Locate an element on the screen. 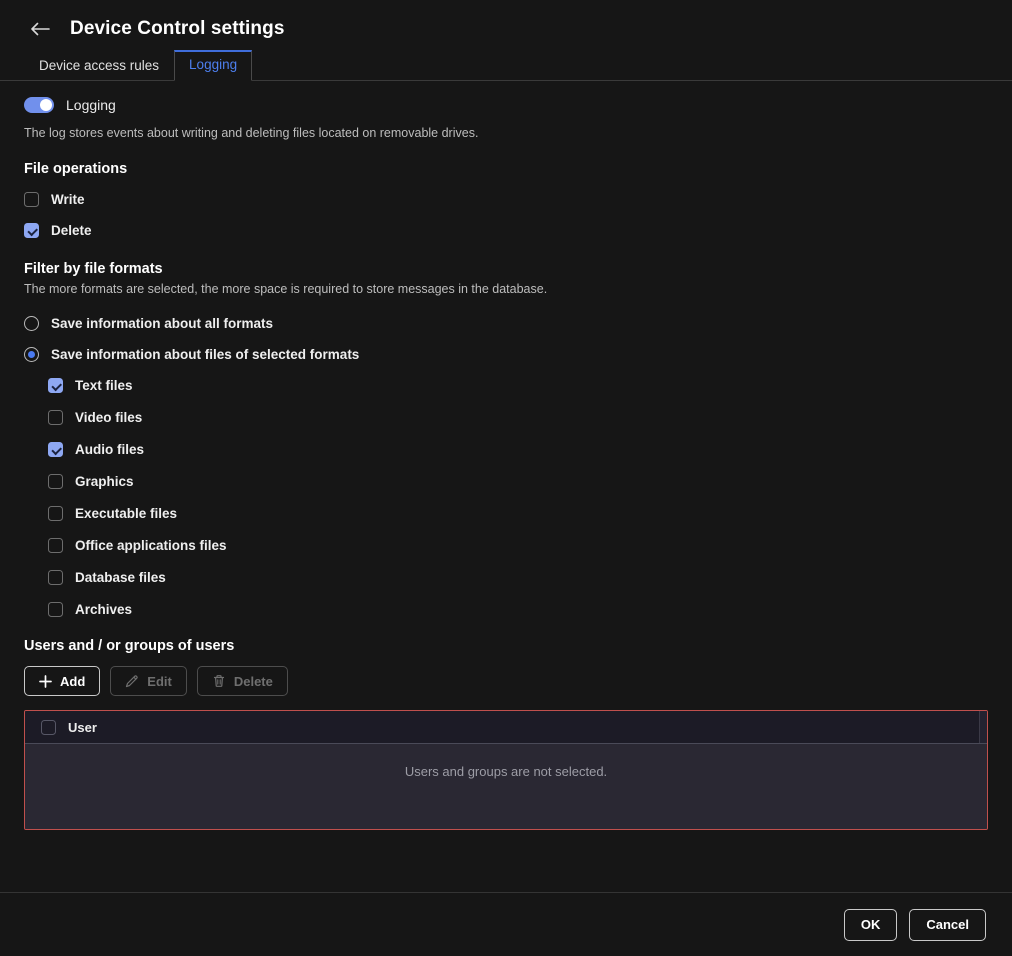  checkbox-label-office-files: Office applications files is located at coordinates (151, 545).